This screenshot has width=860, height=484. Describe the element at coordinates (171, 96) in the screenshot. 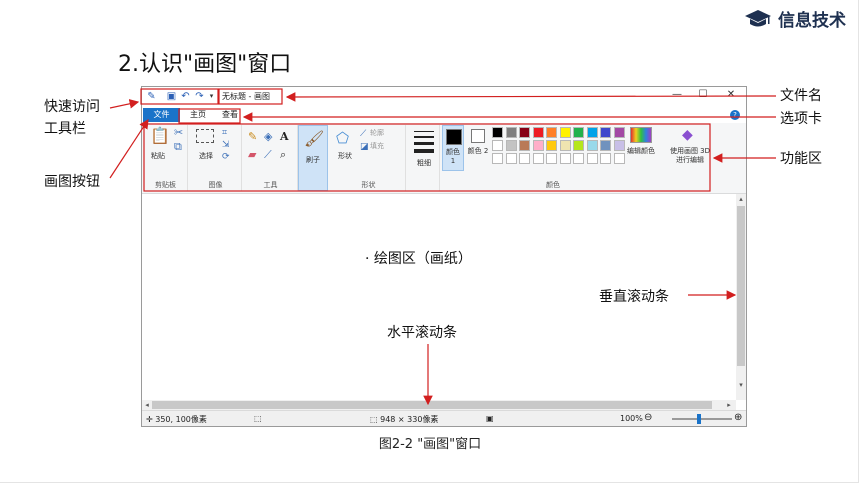

I see `save-icon: ▣` at that location.